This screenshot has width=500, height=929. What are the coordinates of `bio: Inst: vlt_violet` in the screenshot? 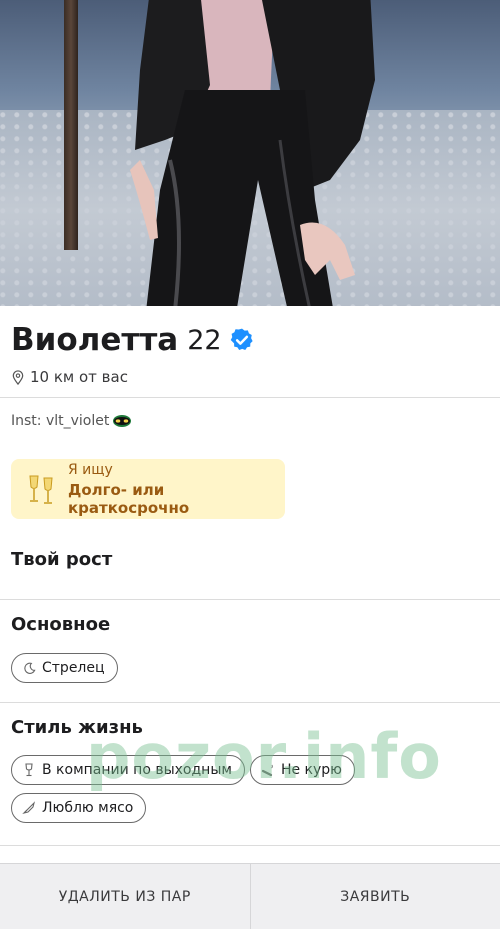 It's located at (71, 421).